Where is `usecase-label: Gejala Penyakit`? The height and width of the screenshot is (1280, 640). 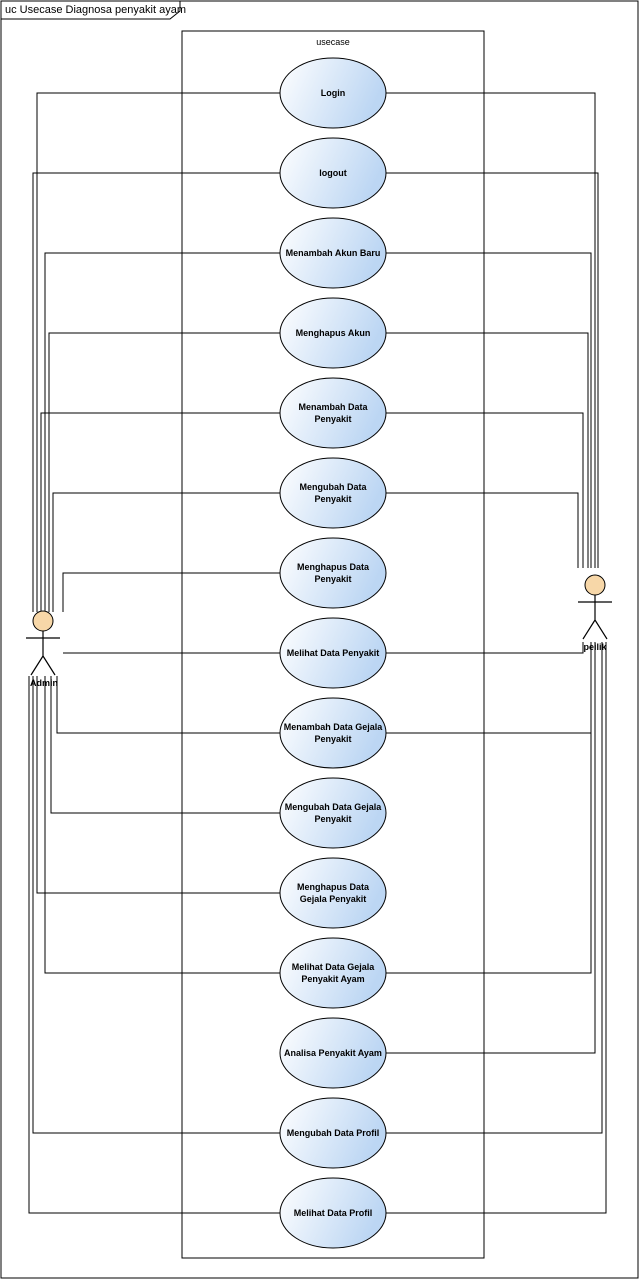
usecase-label: Gejala Penyakit is located at coordinates (333, 899).